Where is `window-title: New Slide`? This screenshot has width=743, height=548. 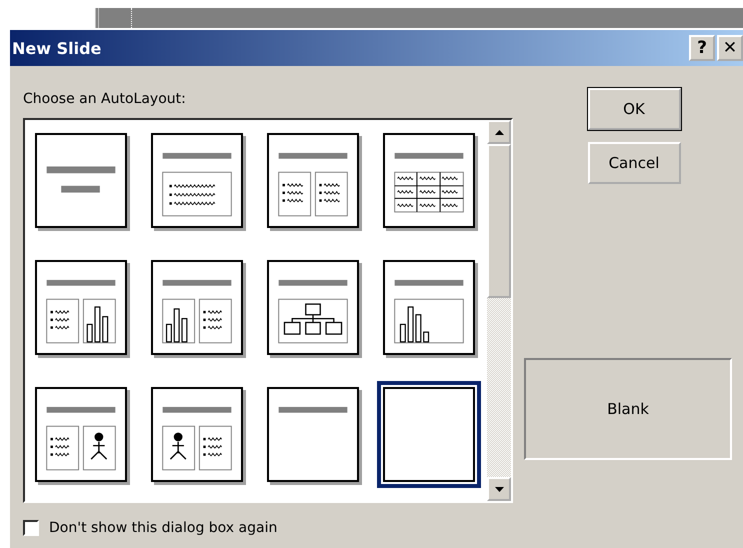
window-title: New Slide is located at coordinates (57, 48).